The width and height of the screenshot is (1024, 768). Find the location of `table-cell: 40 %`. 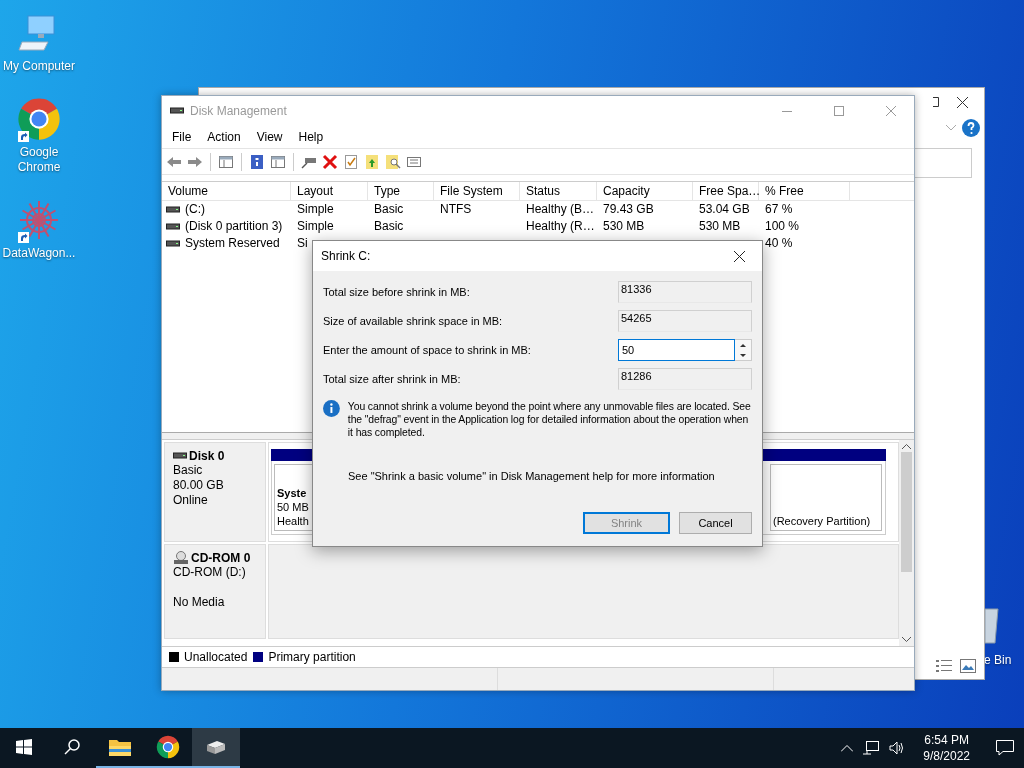

table-cell: 40 % is located at coordinates (779, 243).